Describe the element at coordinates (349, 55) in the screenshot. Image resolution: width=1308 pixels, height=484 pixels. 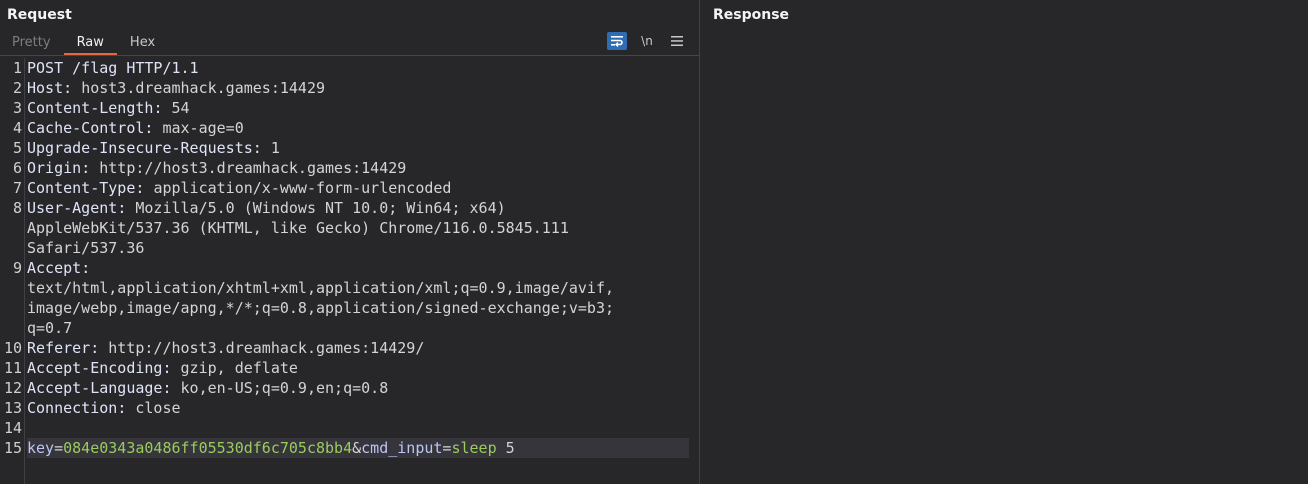
I see `tab-divider` at that location.